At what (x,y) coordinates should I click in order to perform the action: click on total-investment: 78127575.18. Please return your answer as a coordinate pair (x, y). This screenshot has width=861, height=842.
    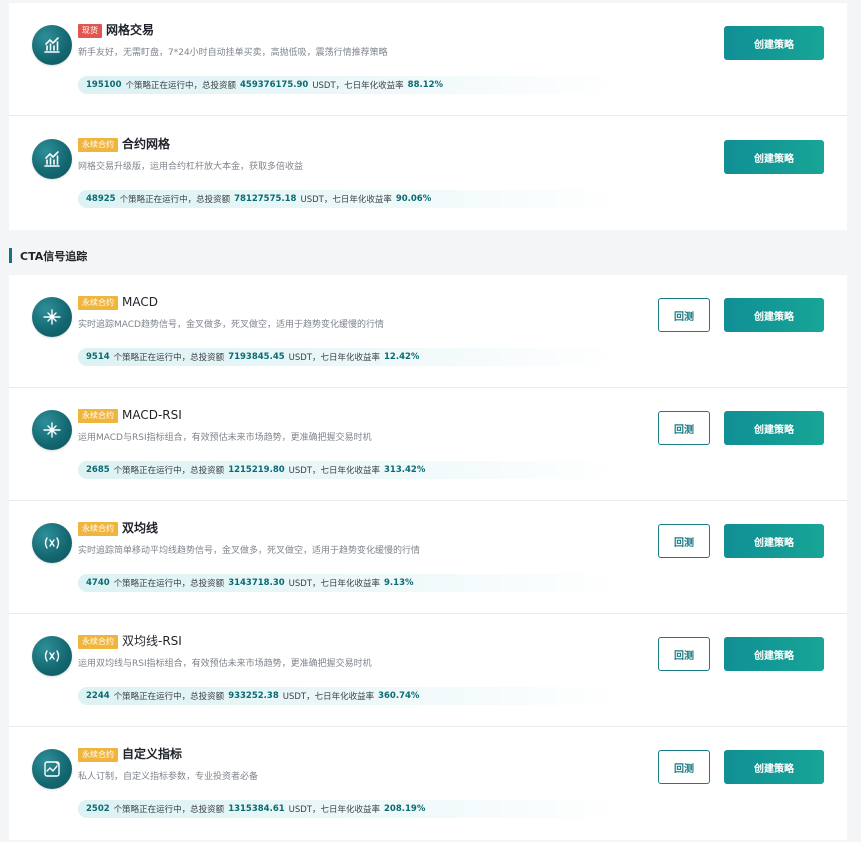
    Looking at the image, I should click on (265, 199).